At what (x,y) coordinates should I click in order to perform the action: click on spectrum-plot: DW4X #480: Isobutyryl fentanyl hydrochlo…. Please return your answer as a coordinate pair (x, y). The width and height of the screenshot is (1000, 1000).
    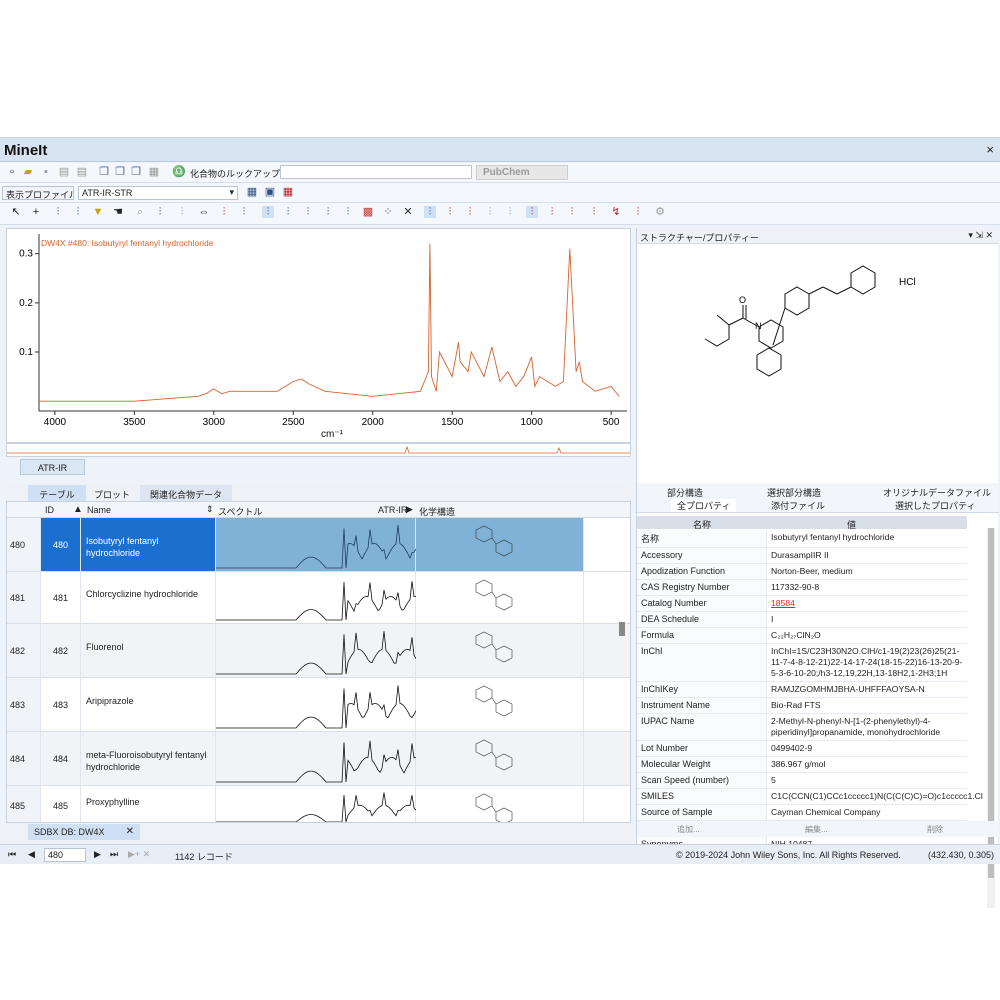
    Looking at the image, I should click on (318, 335).